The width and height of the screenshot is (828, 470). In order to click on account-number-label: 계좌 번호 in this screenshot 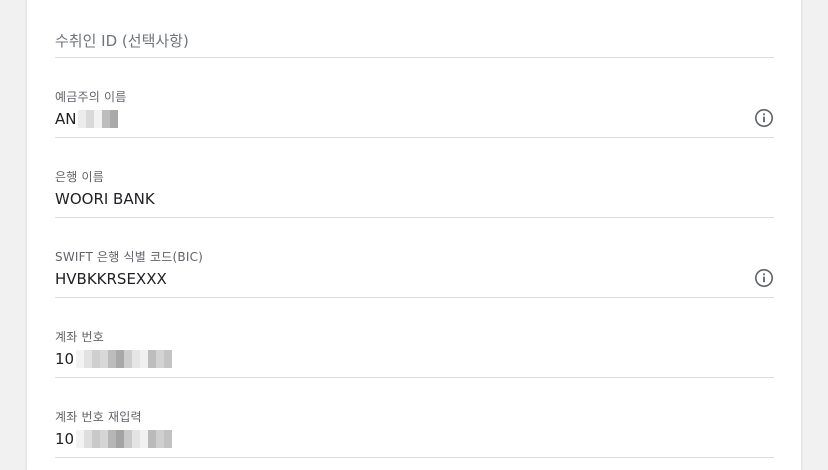, I will do `click(79, 337)`.